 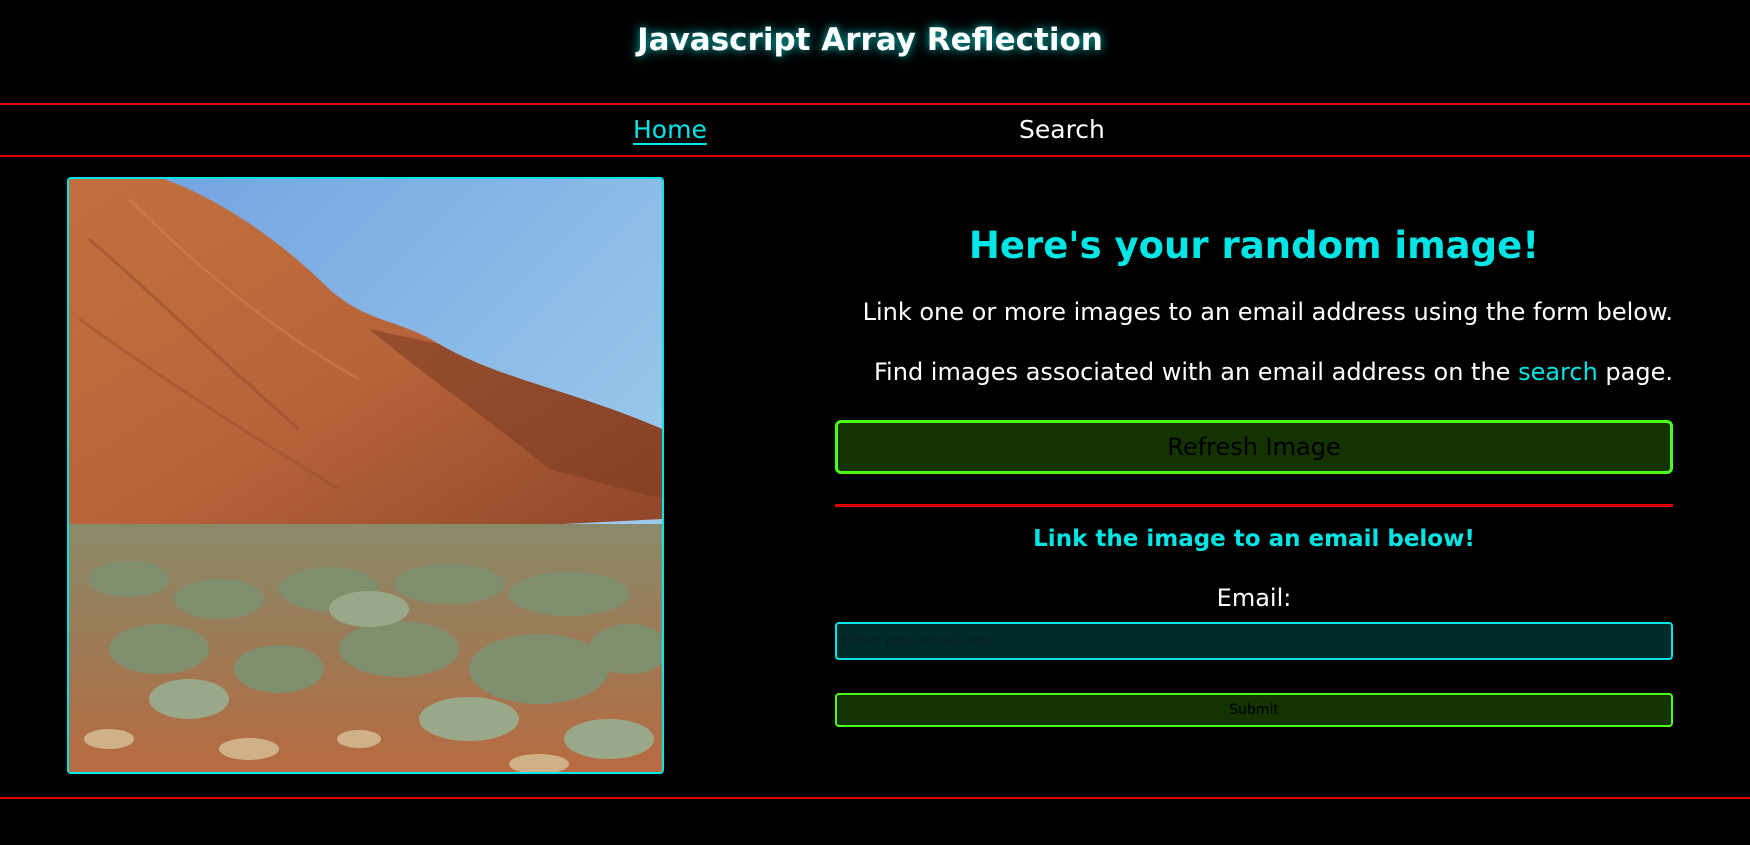 I want to click on section-divider, so click(x=1254, y=505).